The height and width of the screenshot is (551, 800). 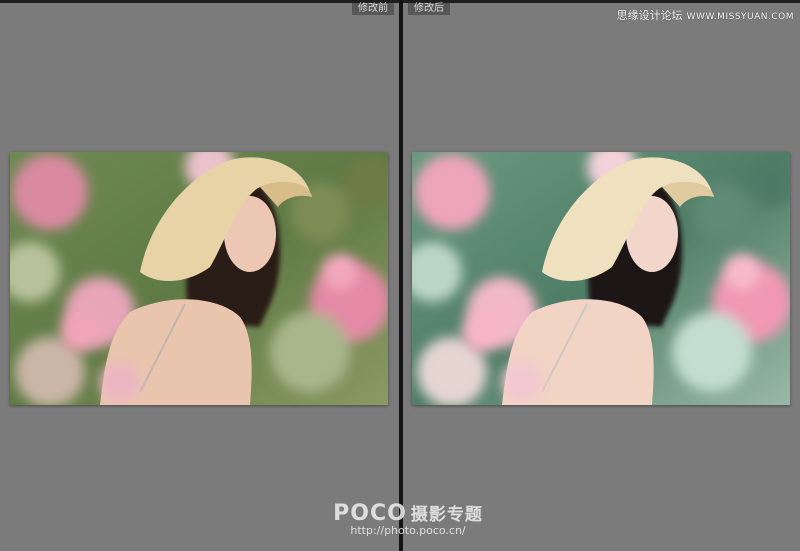 I want to click on before-label: 修改前, so click(x=373, y=9).